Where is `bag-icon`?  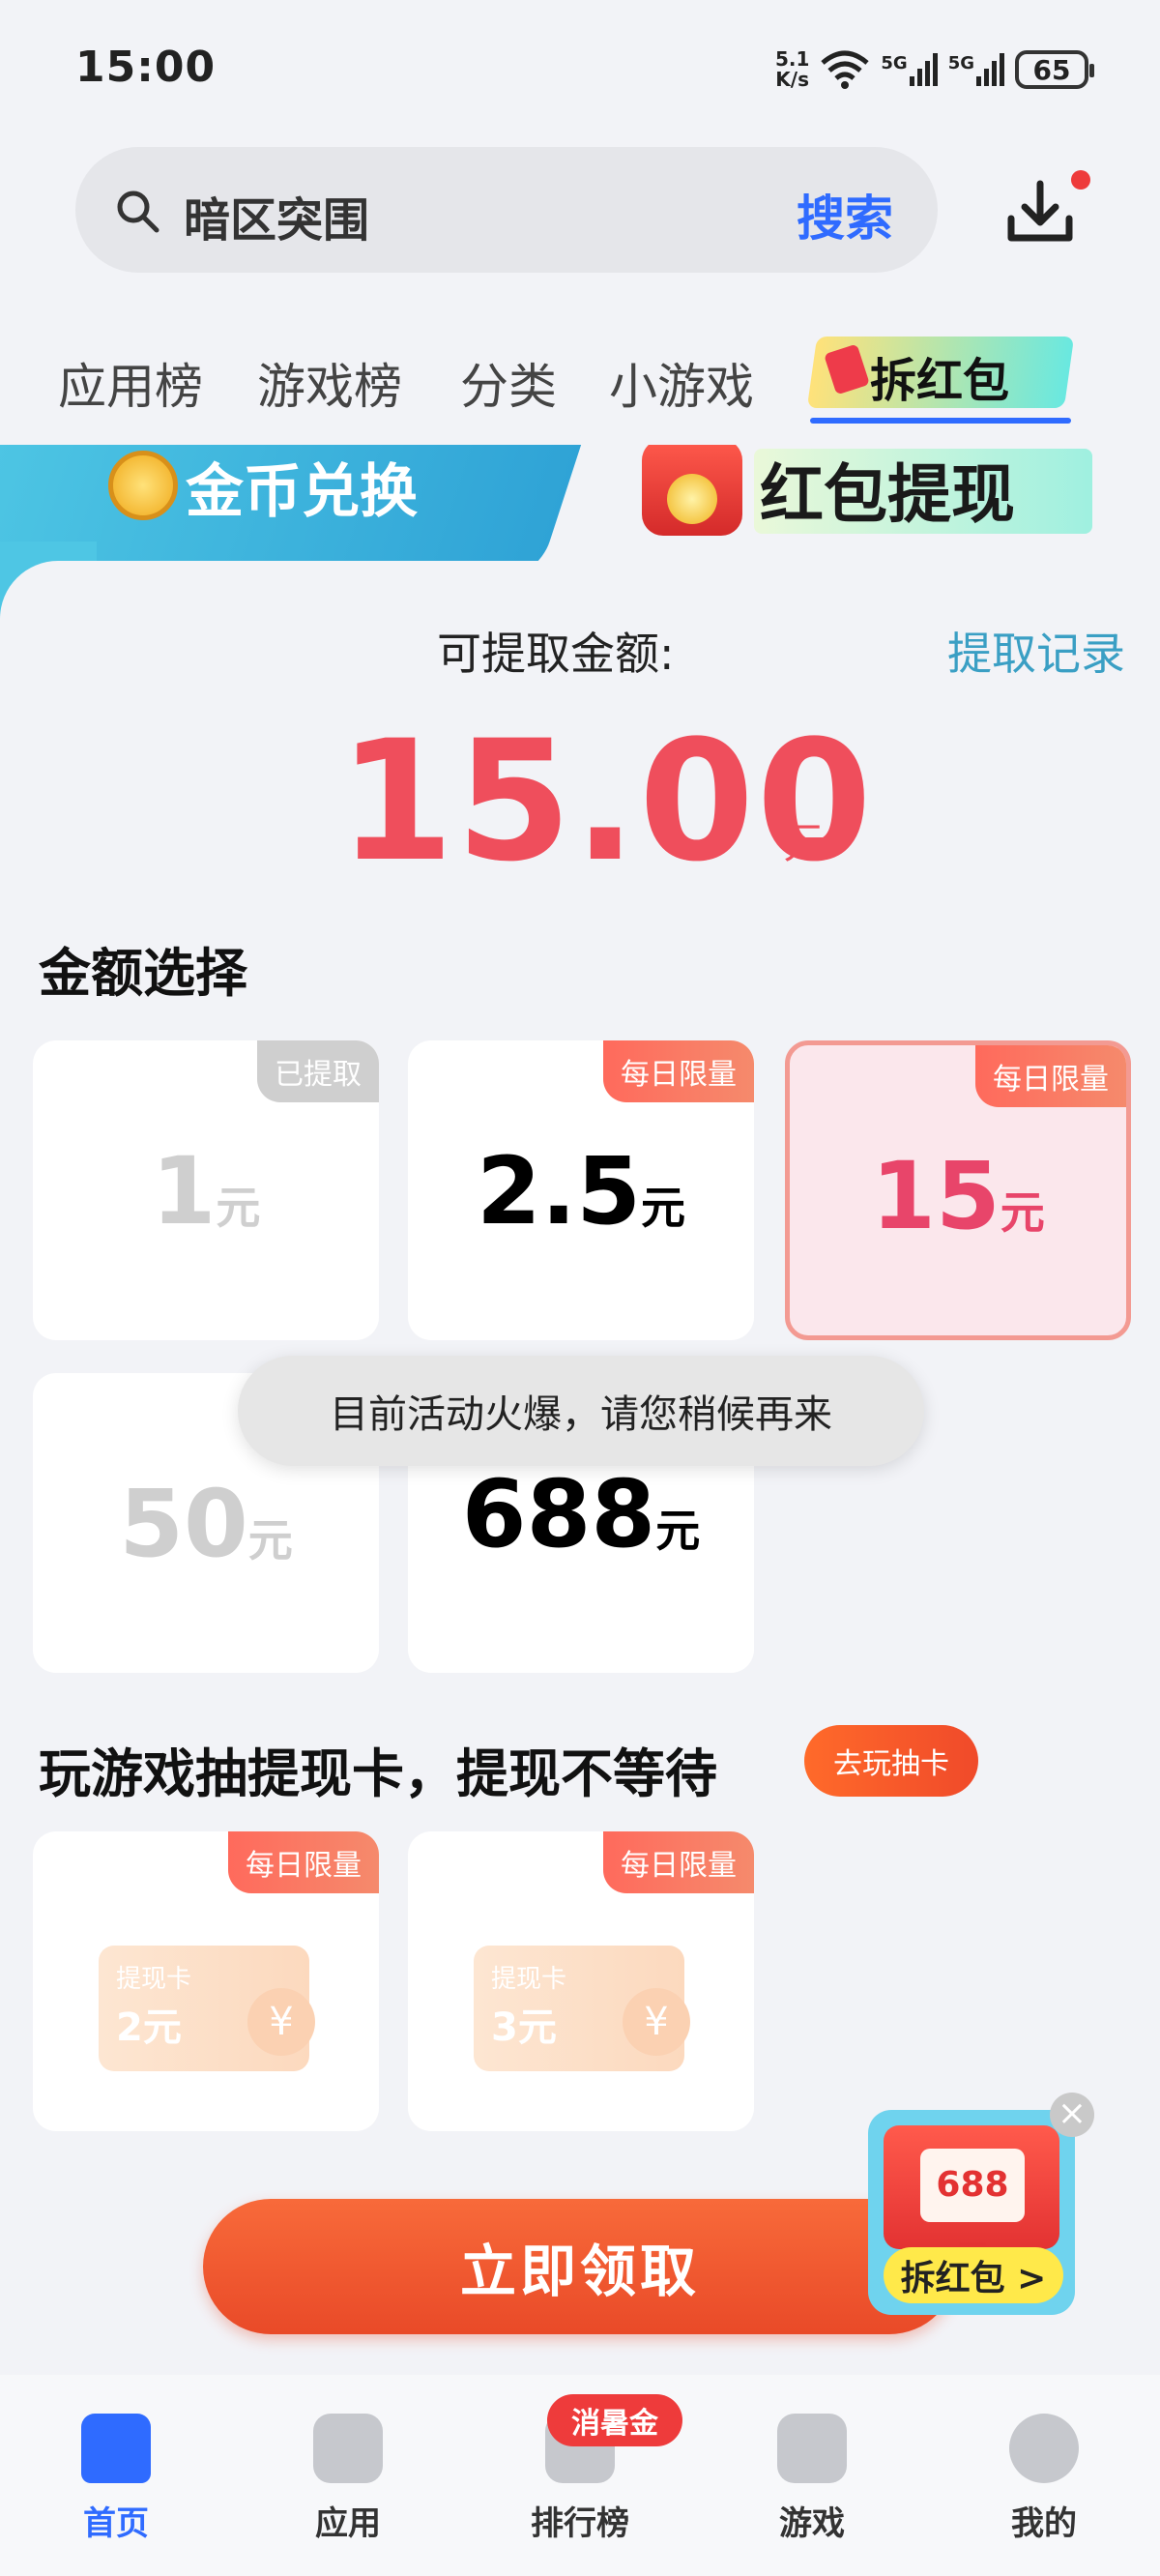 bag-icon is located at coordinates (348, 2448).